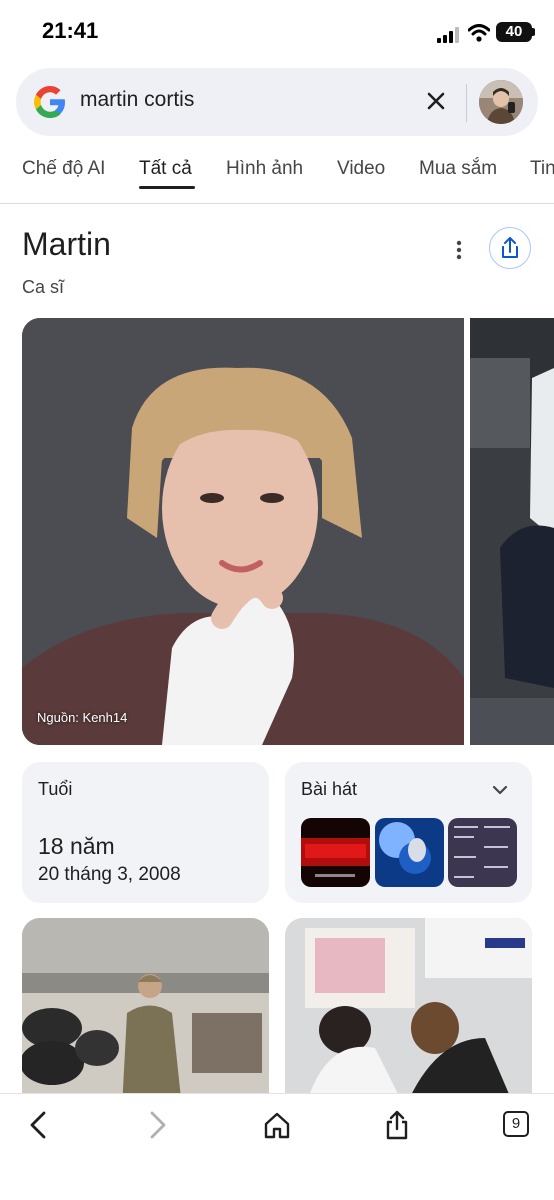 The height and width of the screenshot is (1200, 554). Describe the element at coordinates (264, 169) in the screenshot. I see `tab-images: Hình ảnh` at that location.